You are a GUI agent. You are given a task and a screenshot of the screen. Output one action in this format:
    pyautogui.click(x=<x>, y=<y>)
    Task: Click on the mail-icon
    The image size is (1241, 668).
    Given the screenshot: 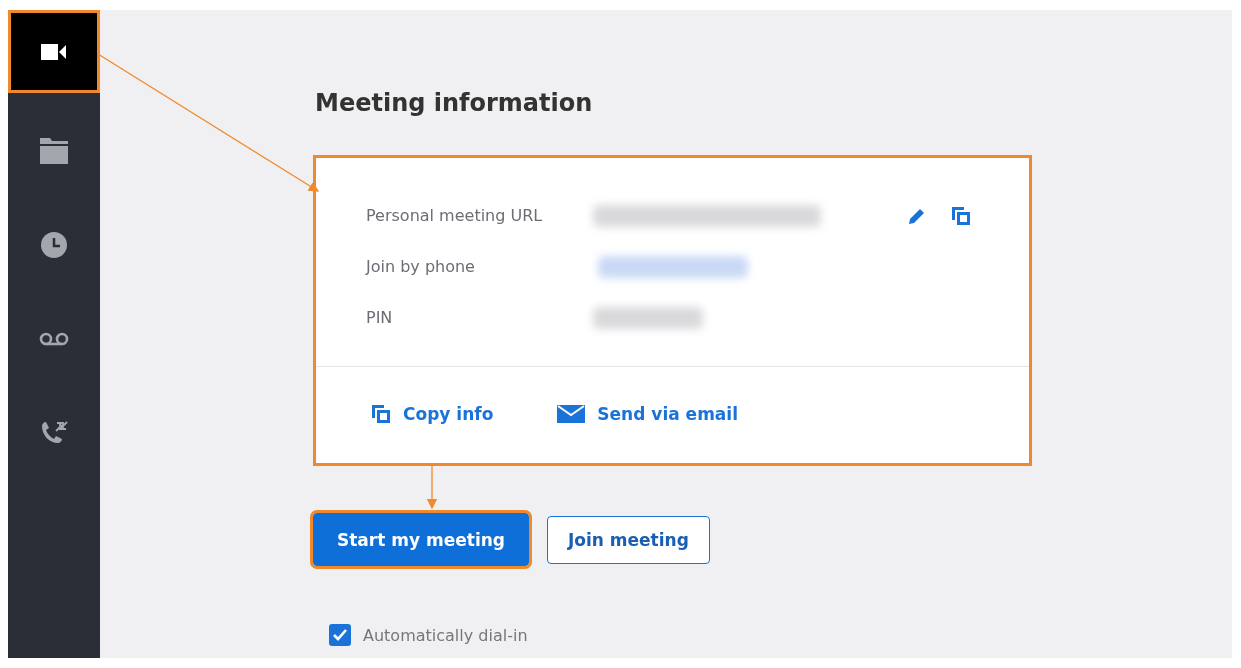 What is the action you would take?
    pyautogui.click(x=571, y=414)
    